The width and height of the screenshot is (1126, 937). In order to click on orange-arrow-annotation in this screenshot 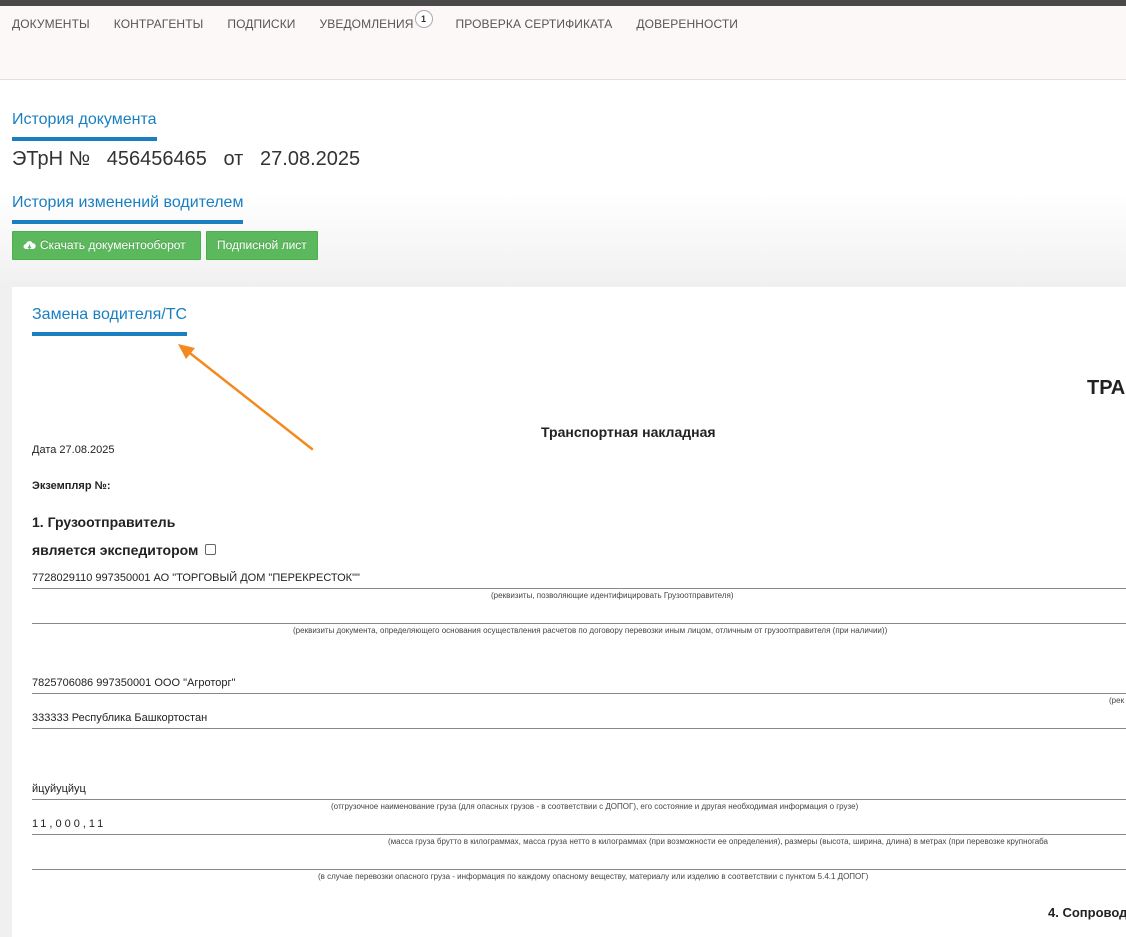, I will do `click(246, 397)`.